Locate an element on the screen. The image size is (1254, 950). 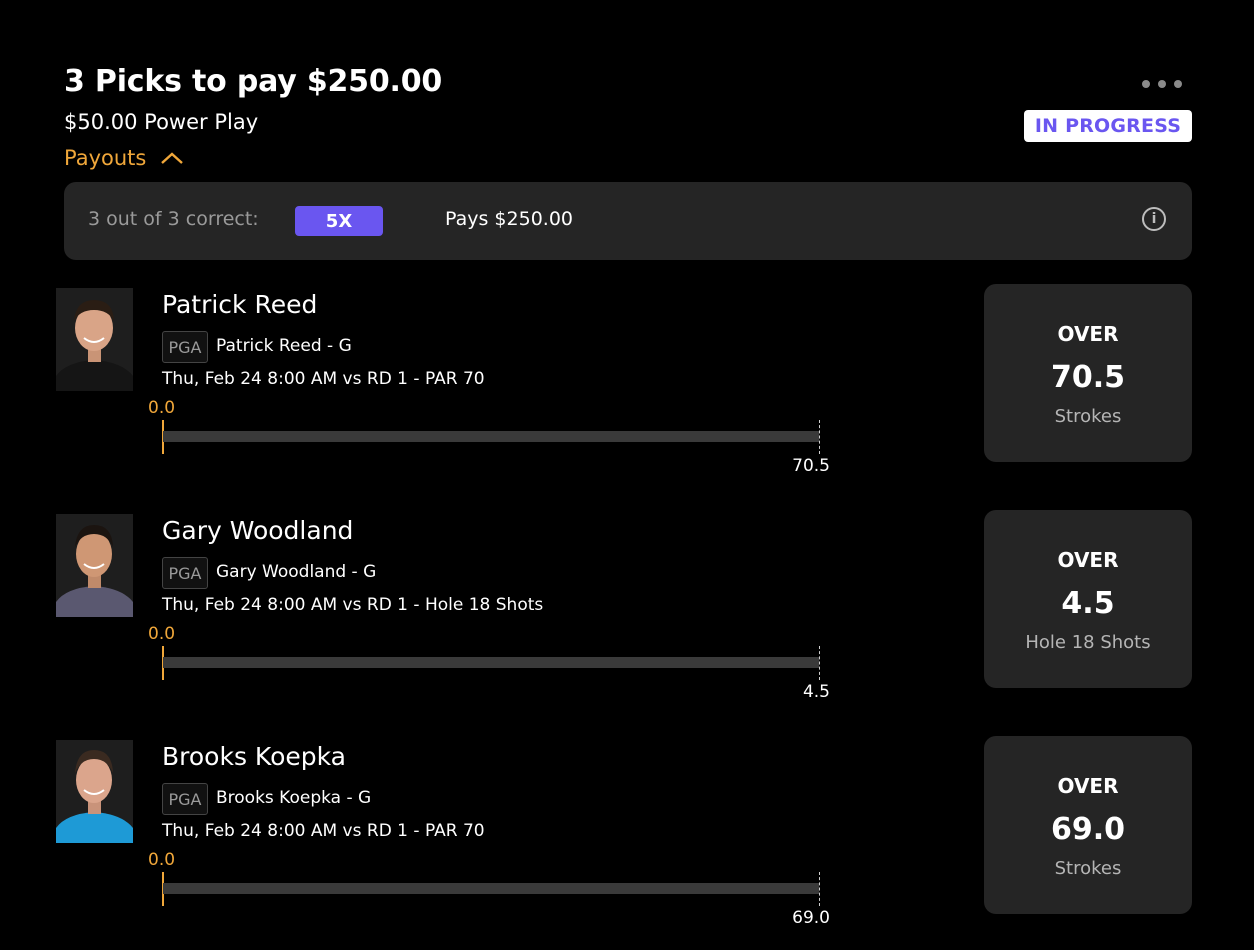
player-name: Patrick Reed is located at coordinates (240, 304).